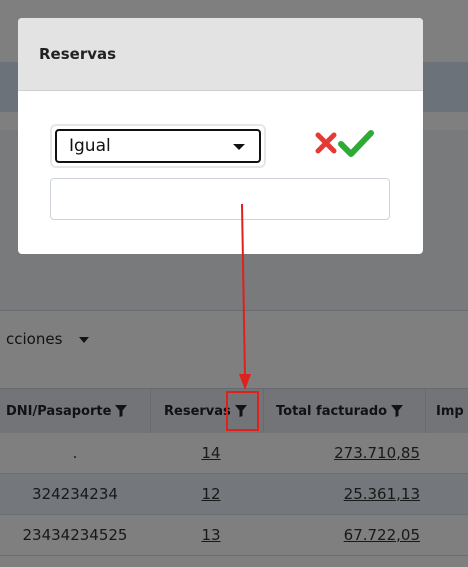 The image size is (468, 567). I want to click on filter-value-input, so click(220, 199).